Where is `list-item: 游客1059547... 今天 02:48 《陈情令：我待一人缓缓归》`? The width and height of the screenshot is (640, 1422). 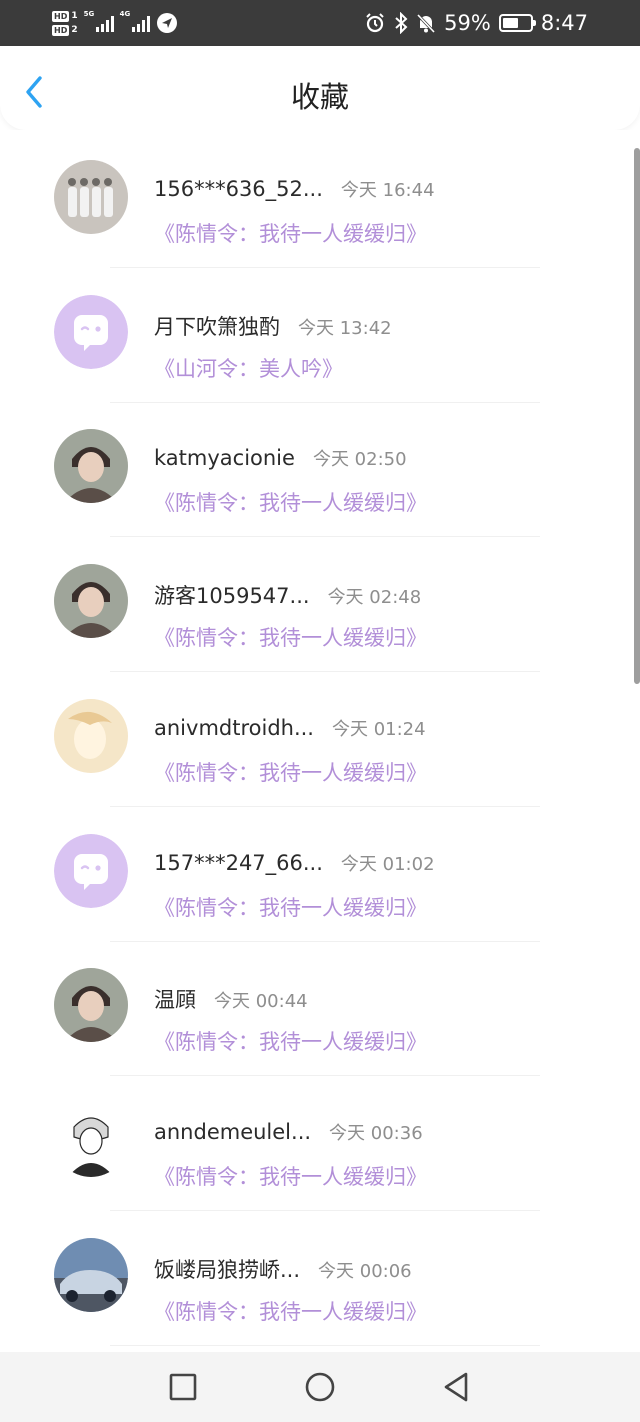 list-item: 游客1059547... 今天 02:48 《陈情令：我待一人缓缓归》 is located at coordinates (320, 605).